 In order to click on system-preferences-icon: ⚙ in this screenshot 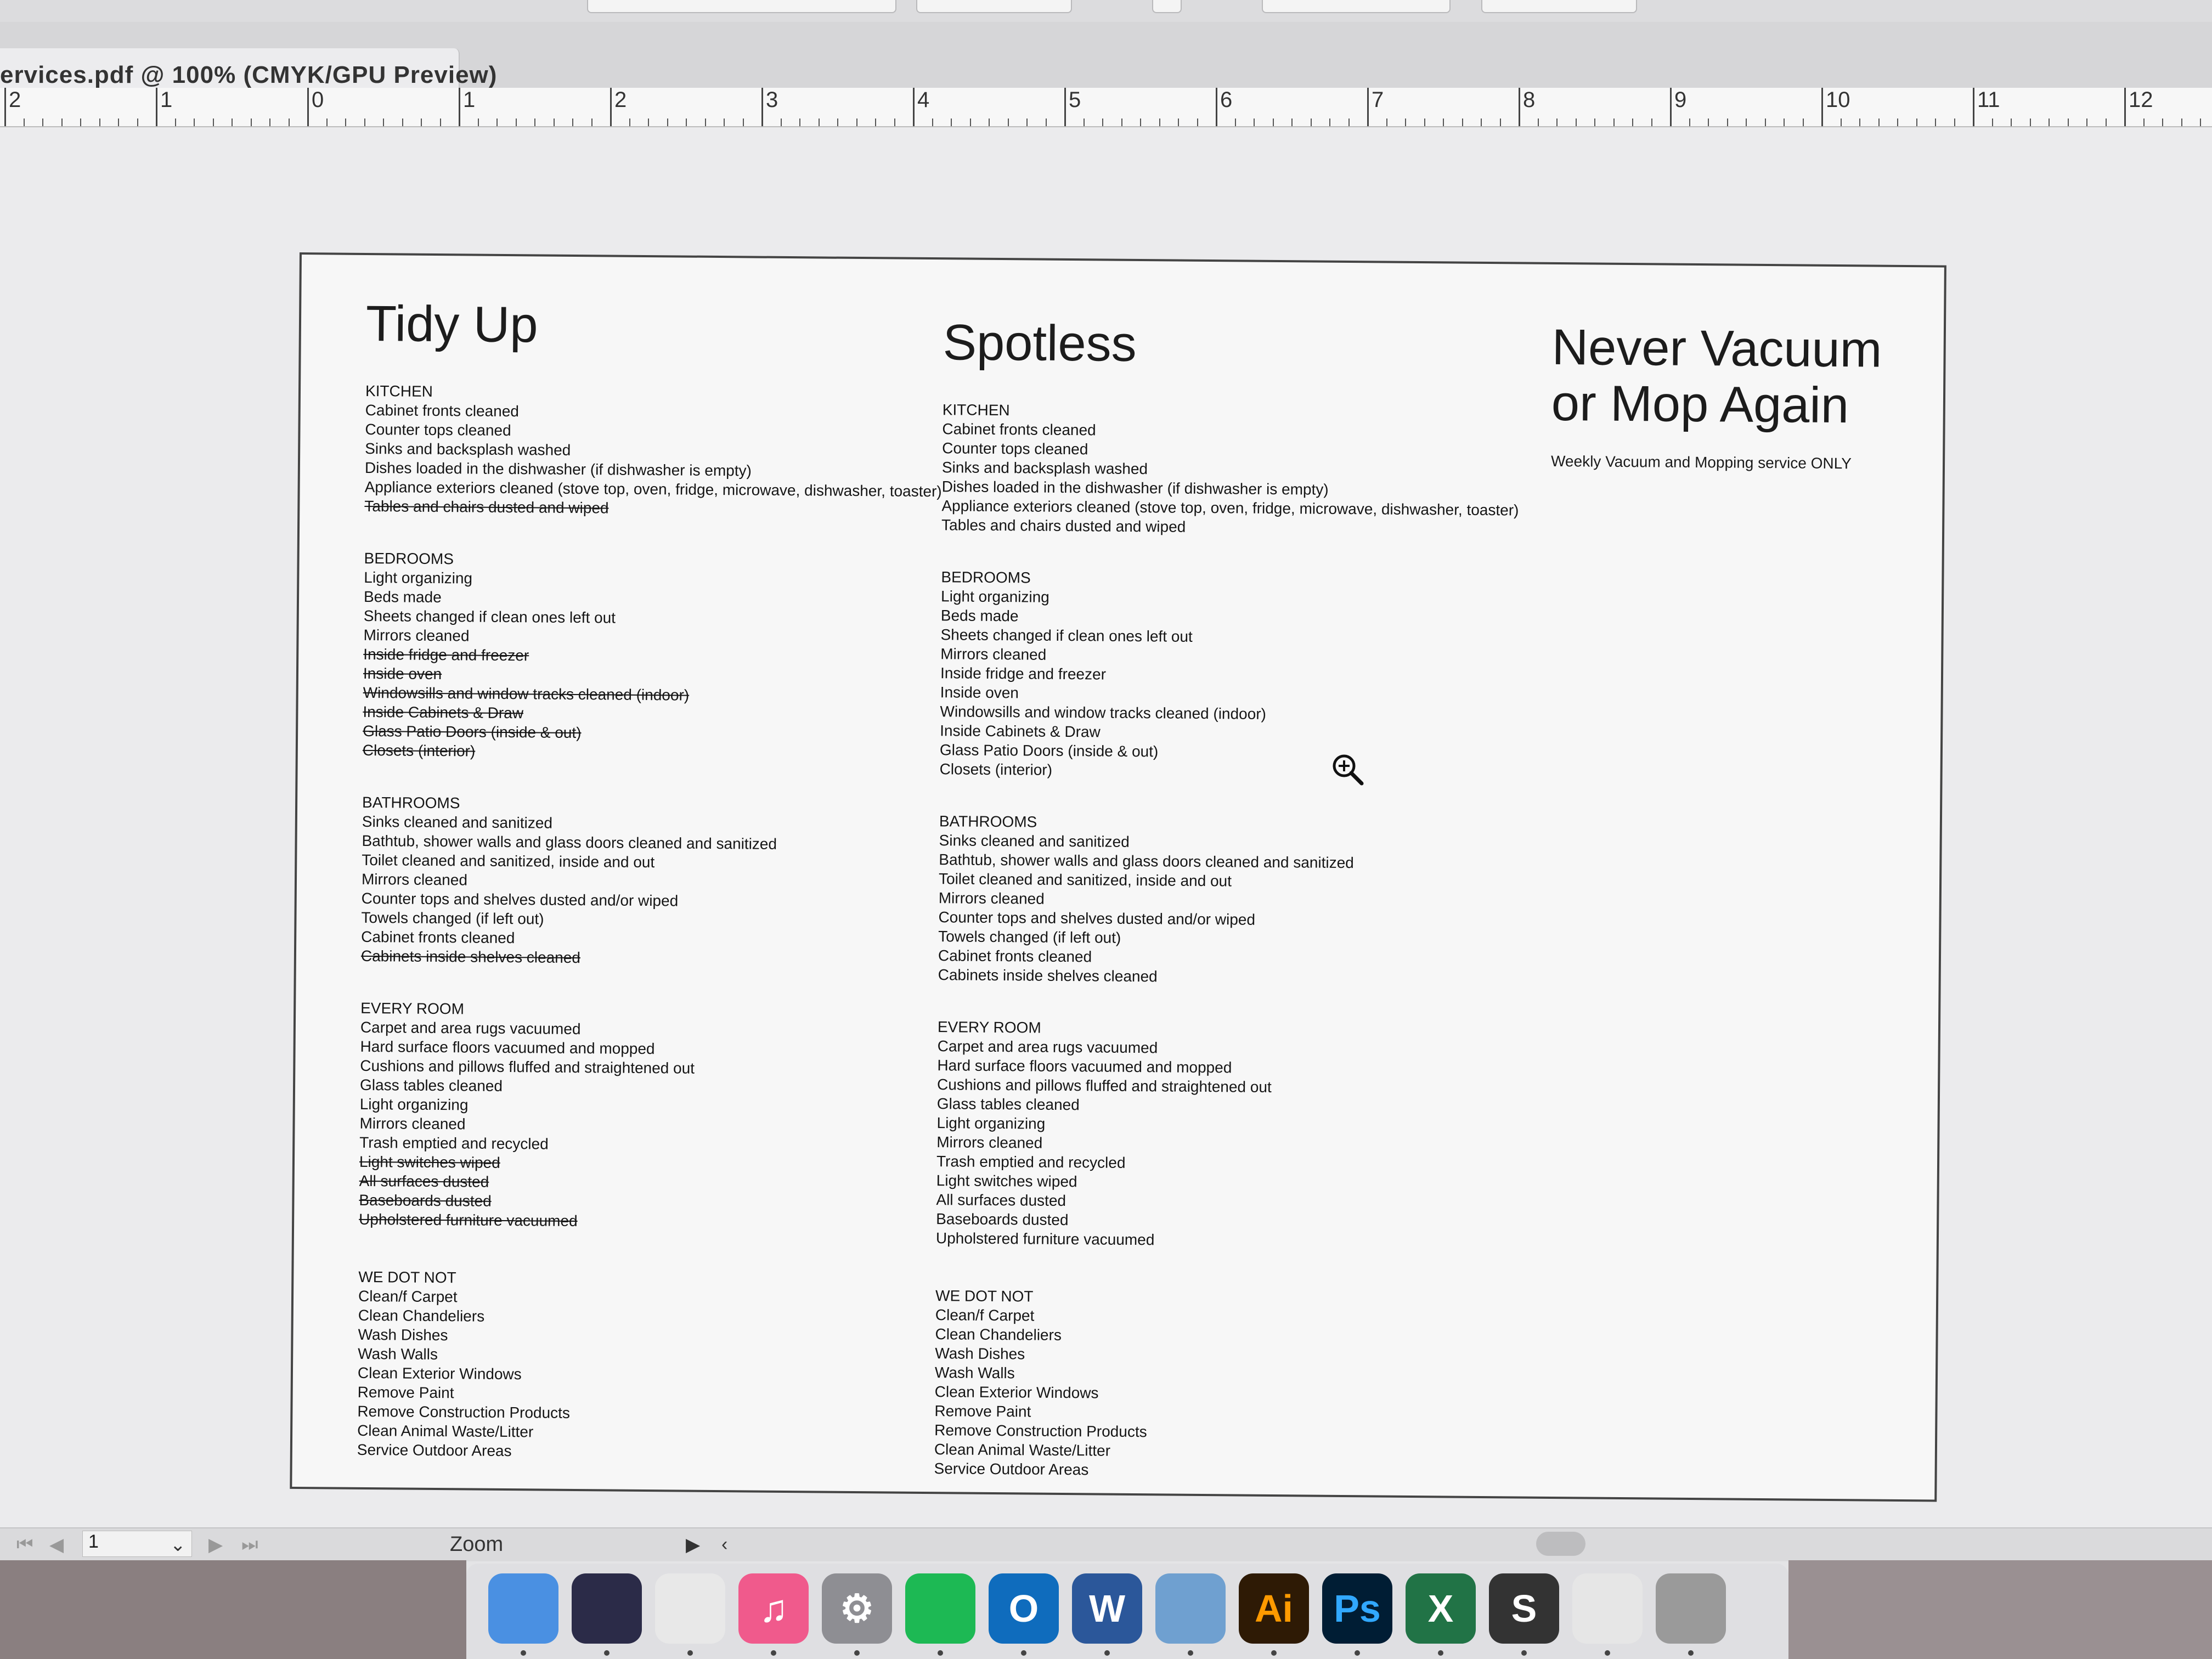, I will do `click(857, 1609)`.